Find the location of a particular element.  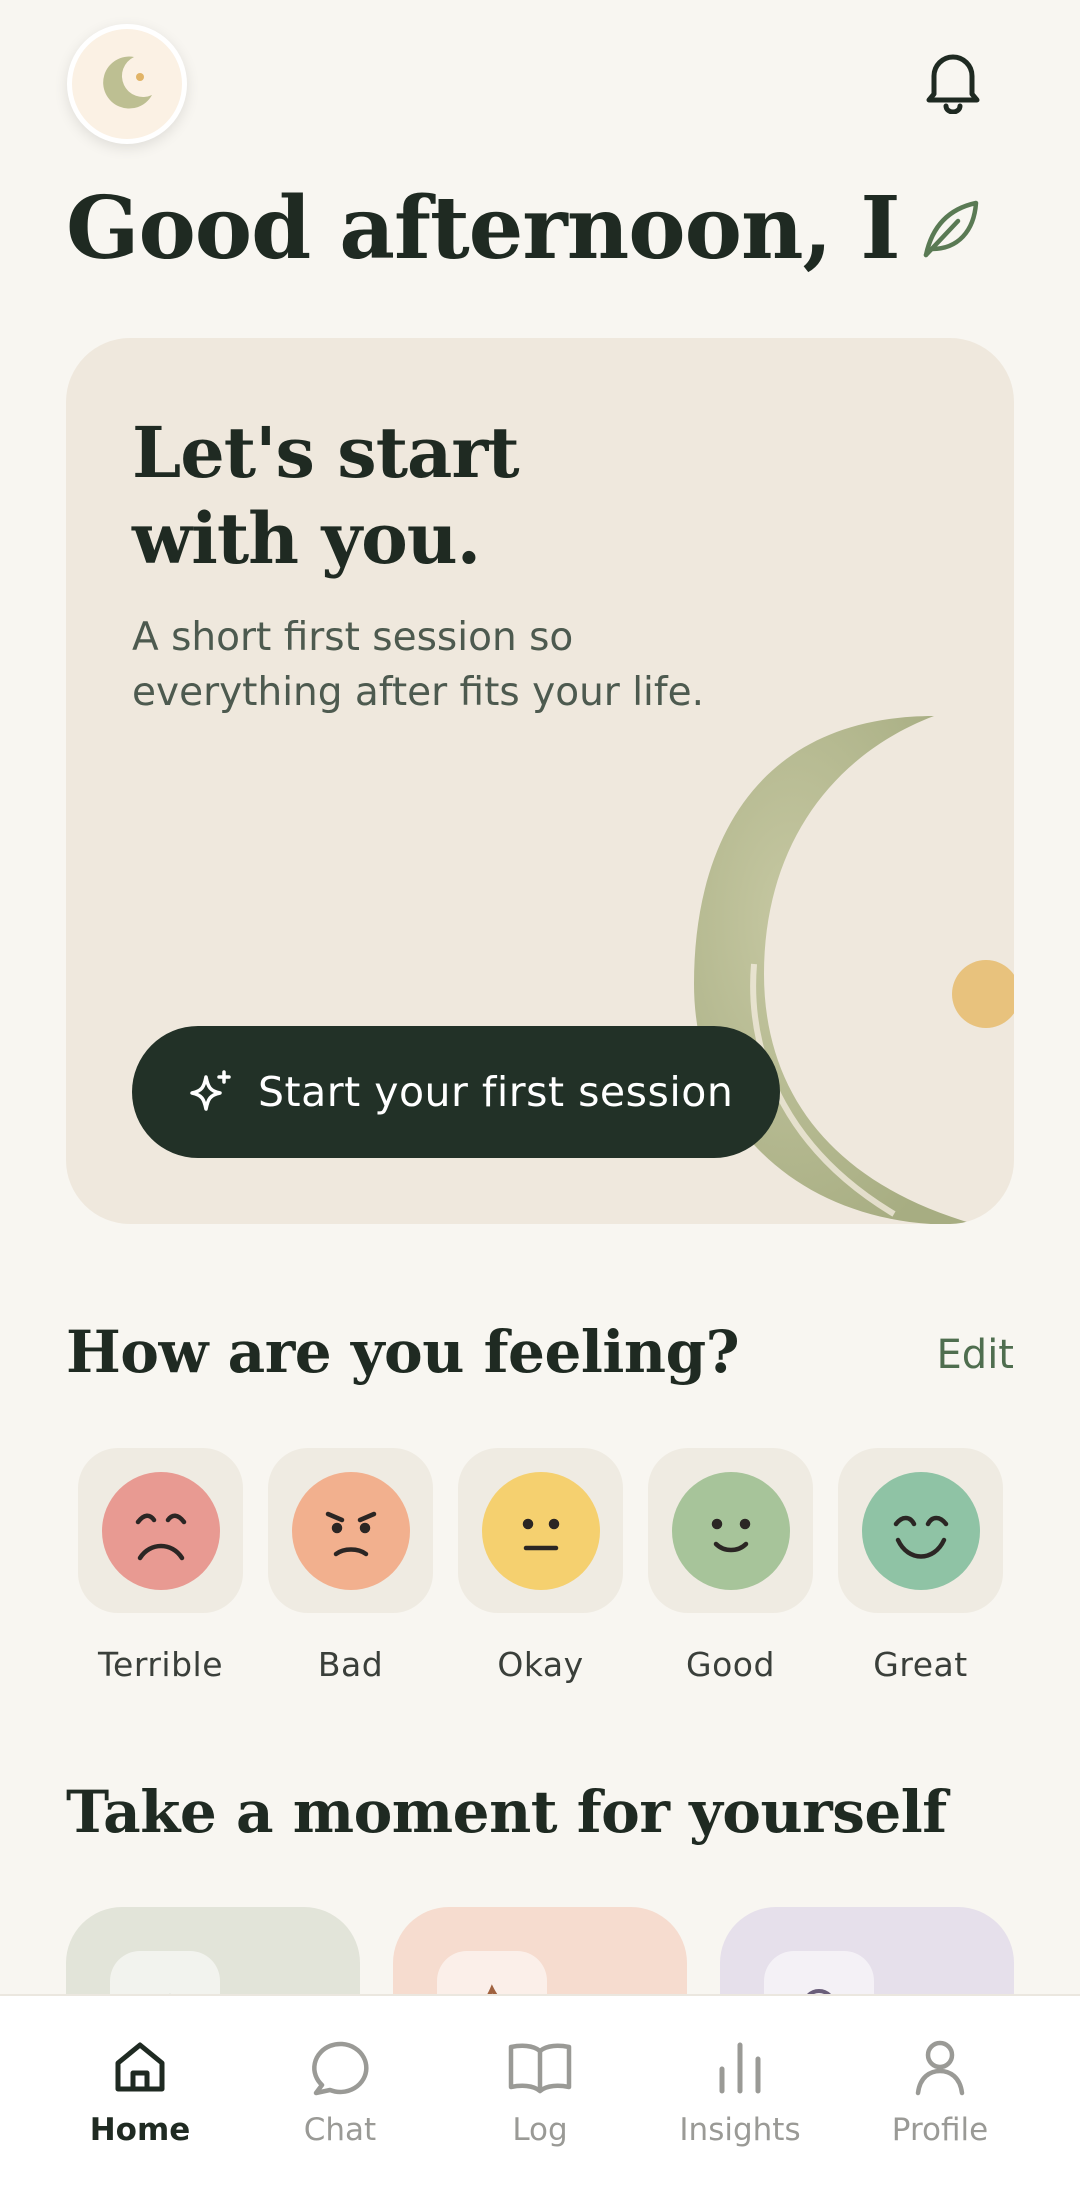

bottom-tab-bar: Home Chat Log Insights Profile is located at coordinates (540, 2097).